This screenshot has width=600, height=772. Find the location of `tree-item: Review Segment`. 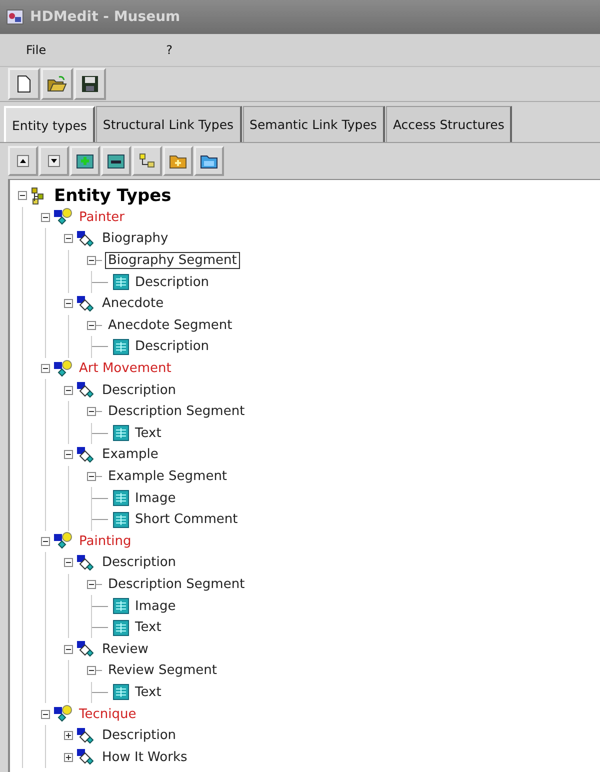

tree-item: Review Segment is located at coordinates (162, 671).